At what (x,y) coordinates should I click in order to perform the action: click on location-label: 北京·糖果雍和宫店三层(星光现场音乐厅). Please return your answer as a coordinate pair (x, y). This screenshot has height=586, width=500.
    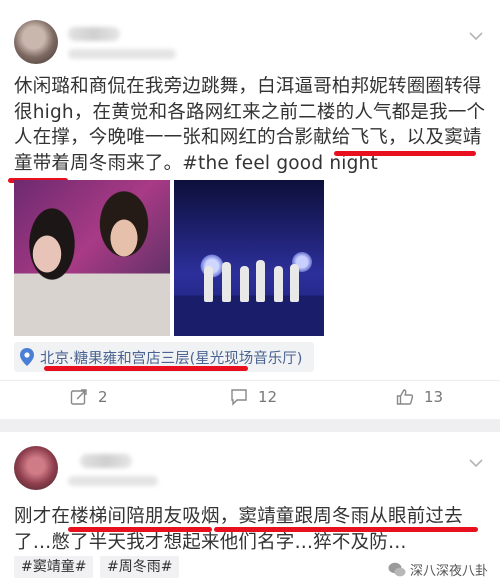
    Looking at the image, I should click on (171, 358).